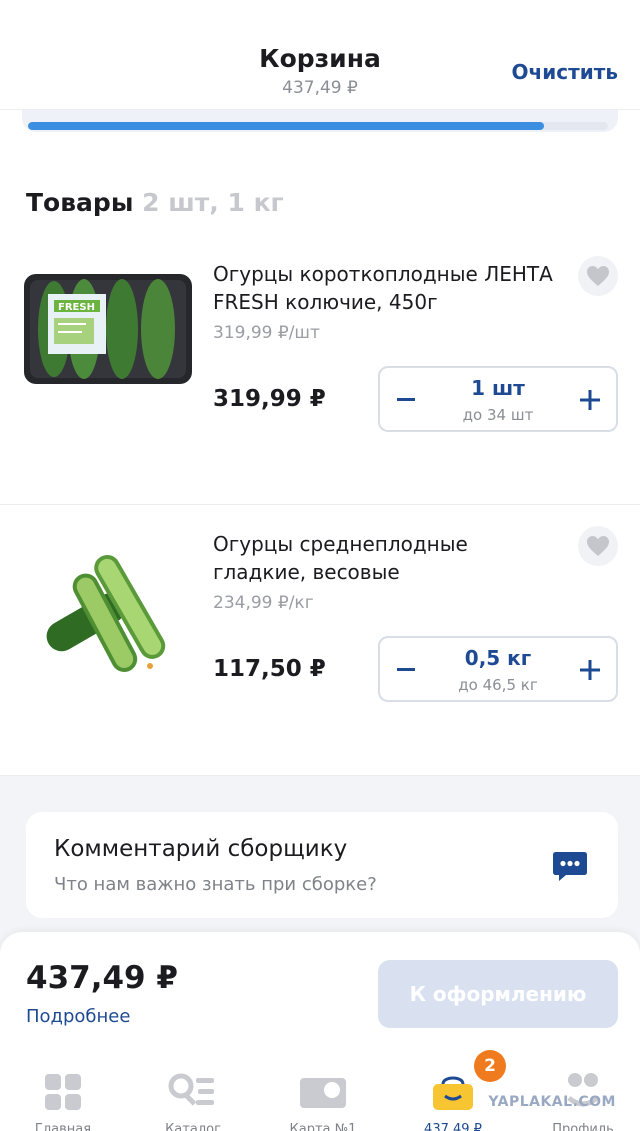 This screenshot has width=640, height=1131. What do you see at coordinates (498, 399) in the screenshot?
I see `quantity-stepper: 1 шт до 34 шт` at bounding box center [498, 399].